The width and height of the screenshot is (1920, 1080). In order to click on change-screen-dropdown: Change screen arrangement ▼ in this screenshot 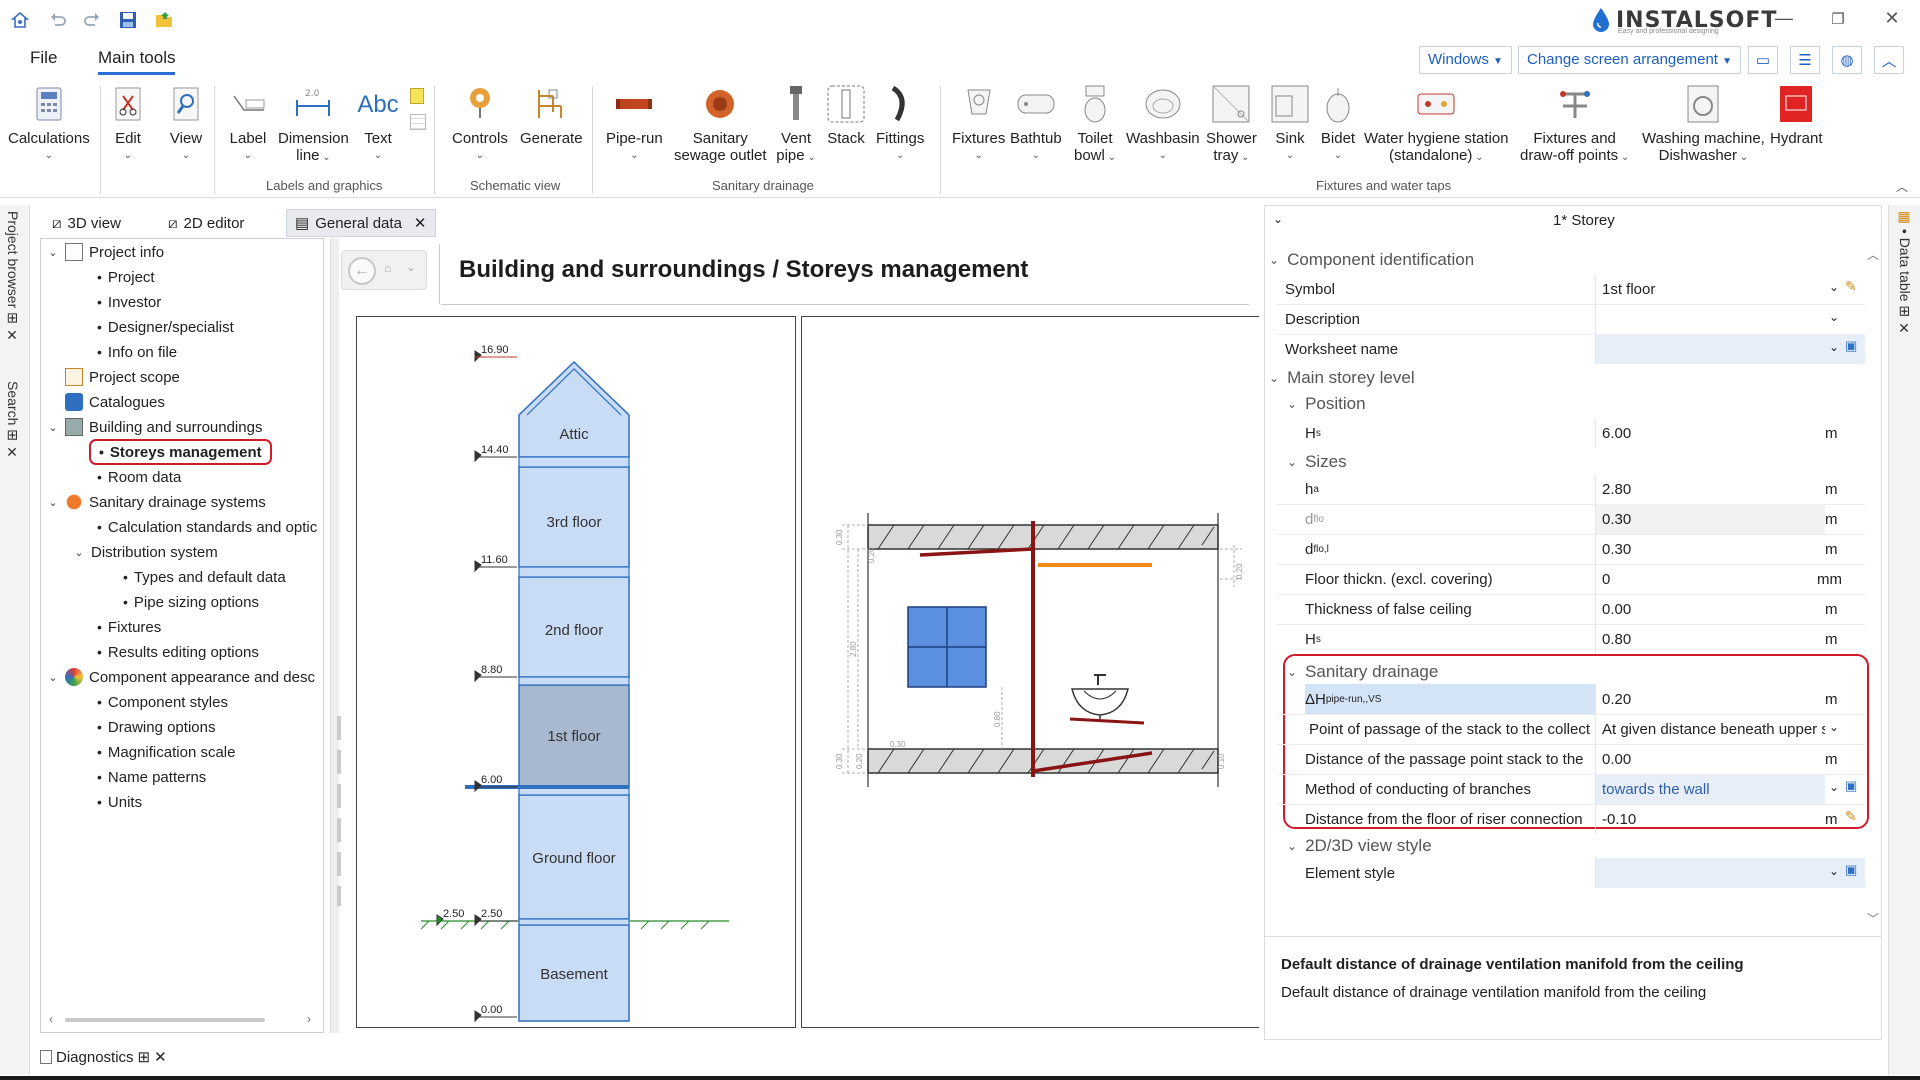, I will do `click(1630, 60)`.